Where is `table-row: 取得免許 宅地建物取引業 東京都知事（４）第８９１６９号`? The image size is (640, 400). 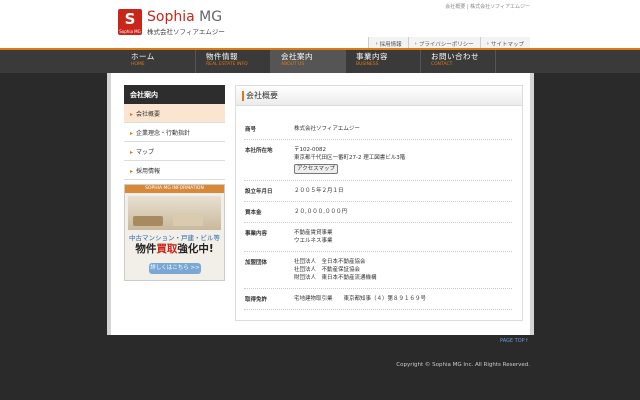 table-row: 取得免許 宅地建物取引業 東京都知事（４）第８９１６９号 is located at coordinates (378, 299).